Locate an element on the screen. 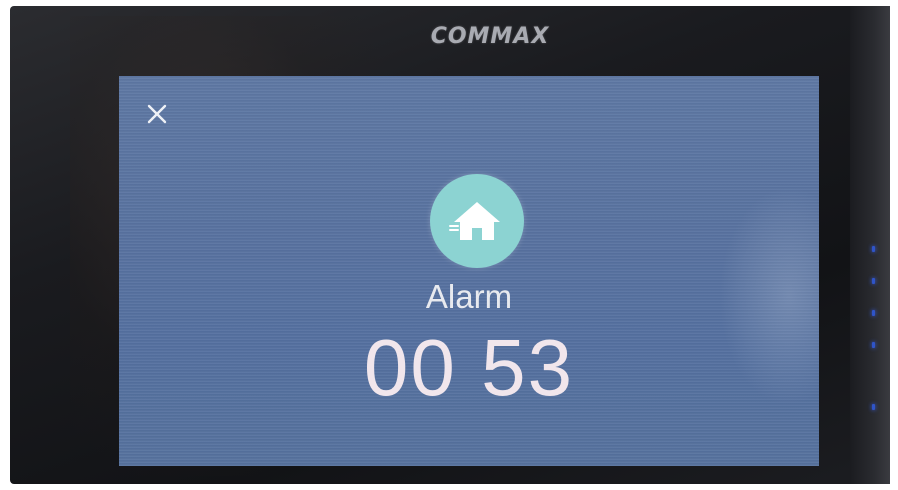 This screenshot has height=490, width=898. right-bezel is located at coordinates (870, 245).